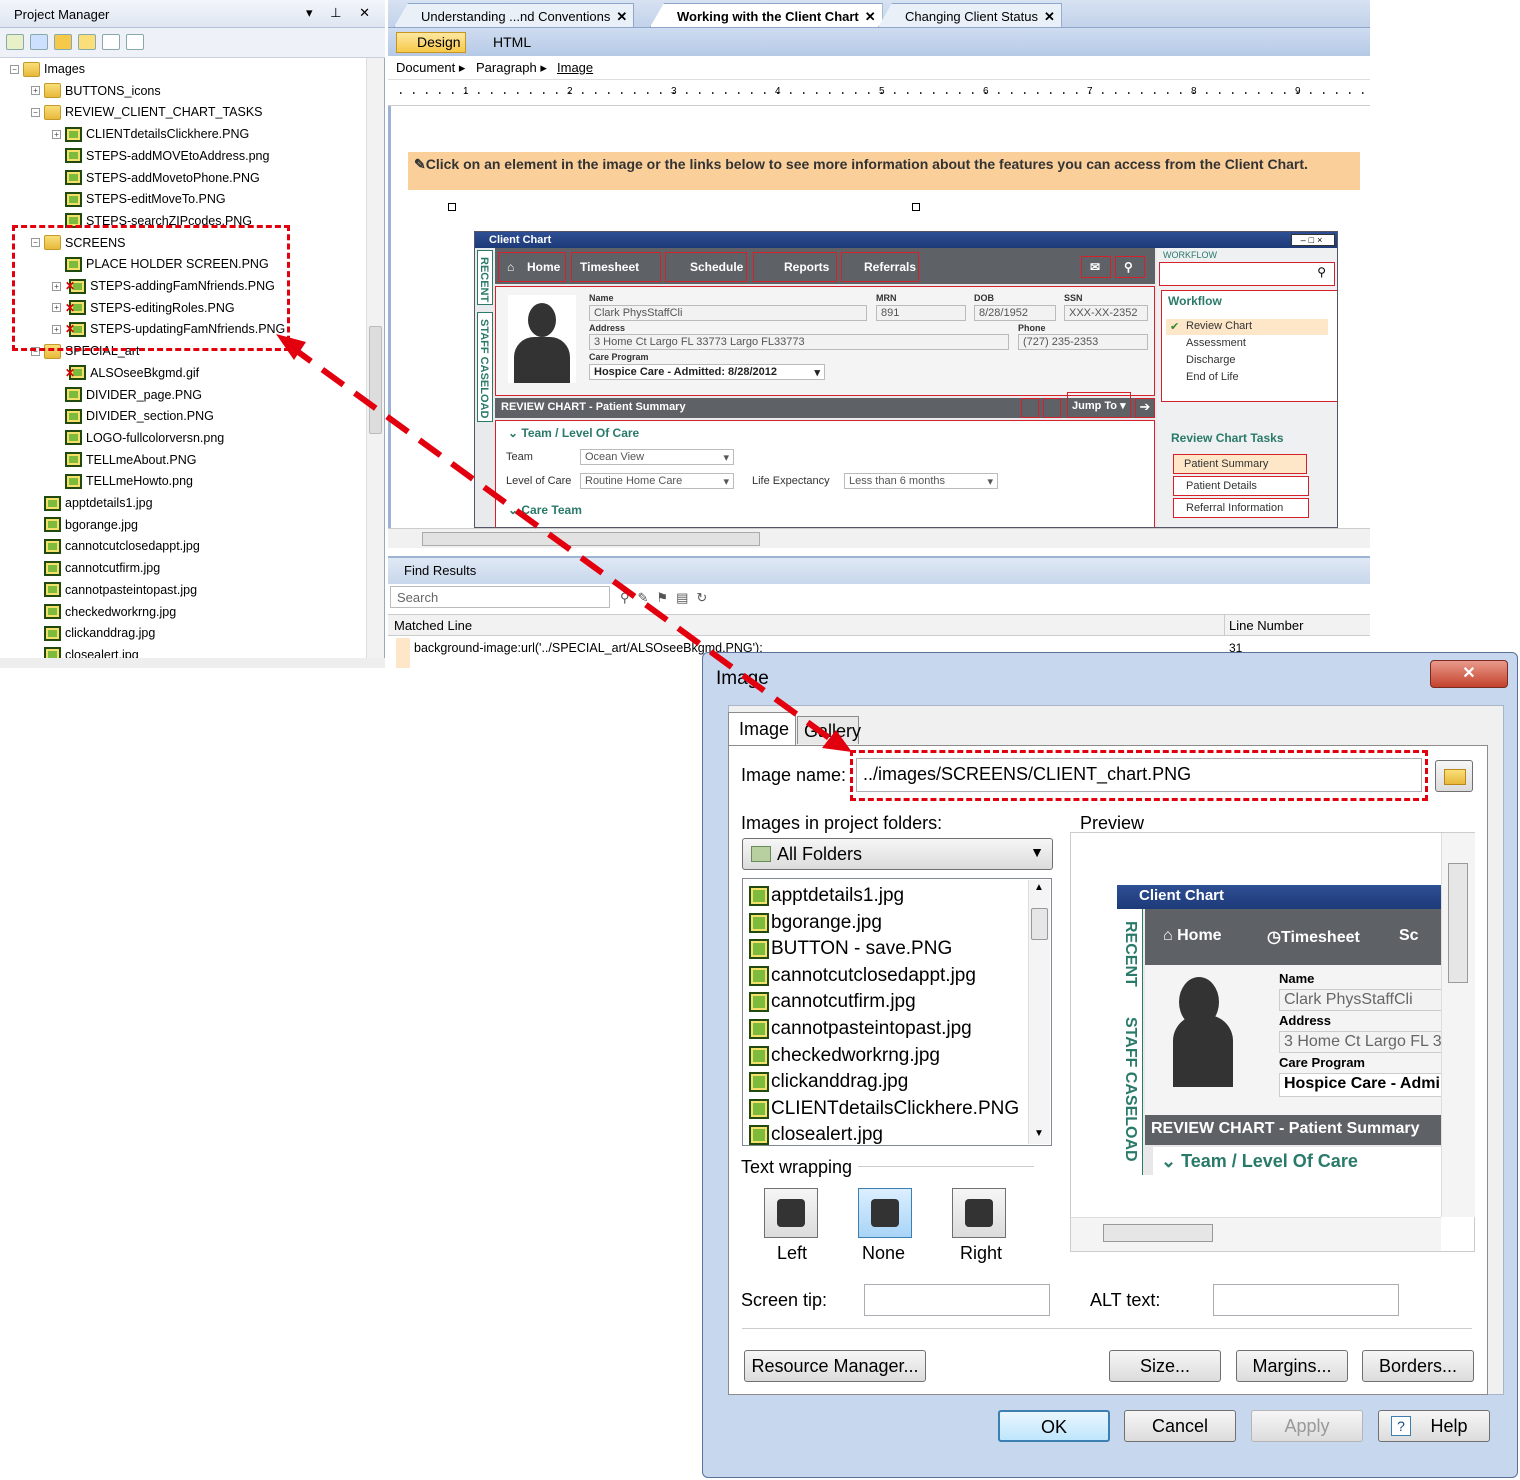 The image size is (1520, 1480). What do you see at coordinates (111, 42) in the screenshot?
I see `help-icon` at bounding box center [111, 42].